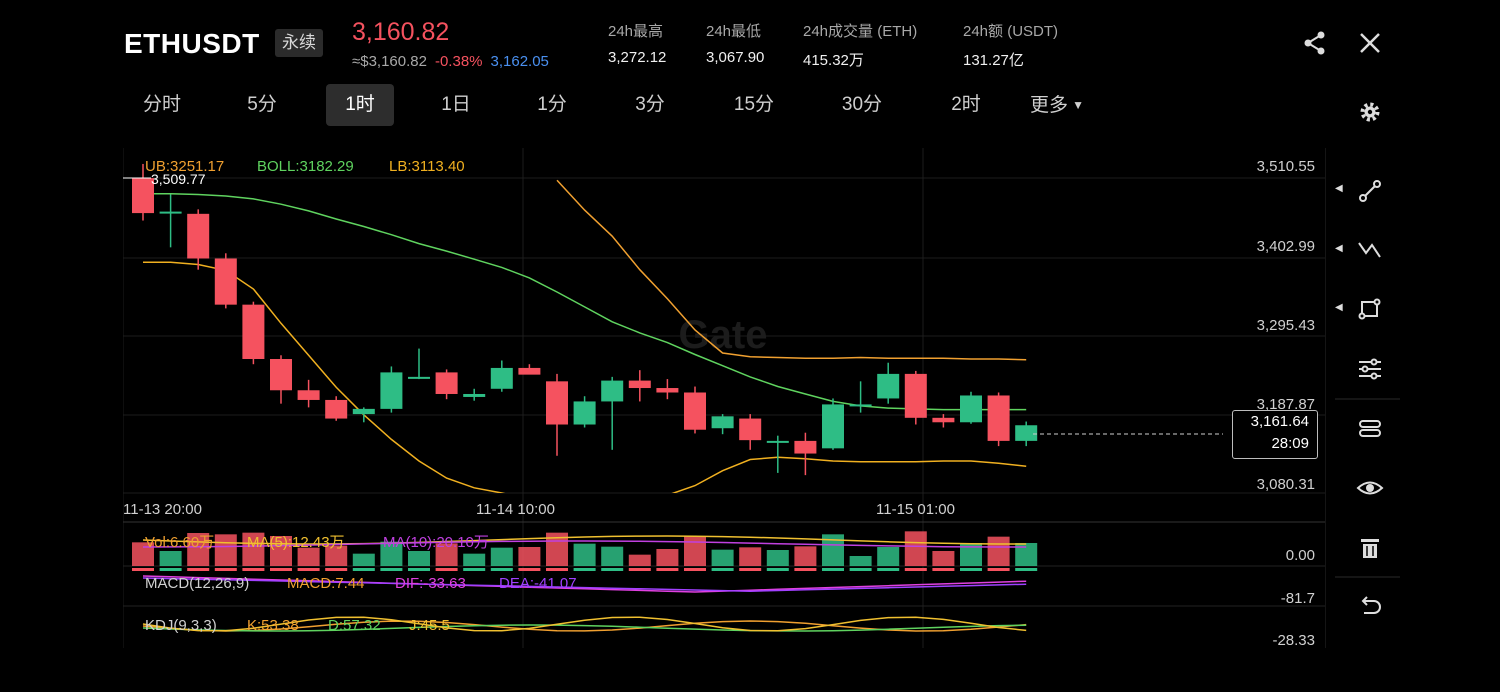 Image resolution: width=1500 pixels, height=692 pixels. I want to click on sliders-icon, so click(1370, 369).